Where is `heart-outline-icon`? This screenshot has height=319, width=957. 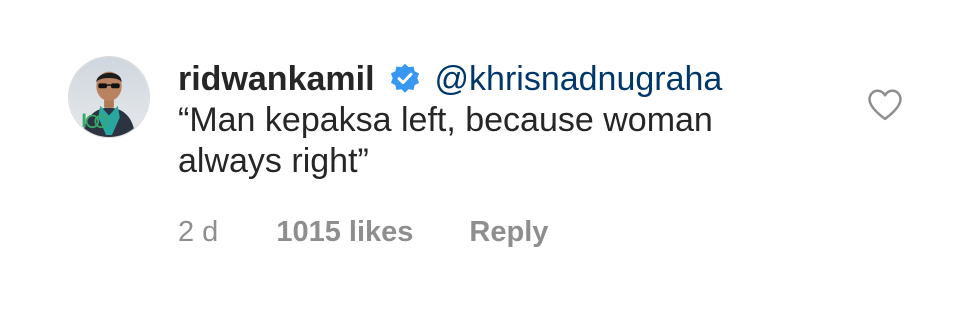 heart-outline-icon is located at coordinates (885, 105).